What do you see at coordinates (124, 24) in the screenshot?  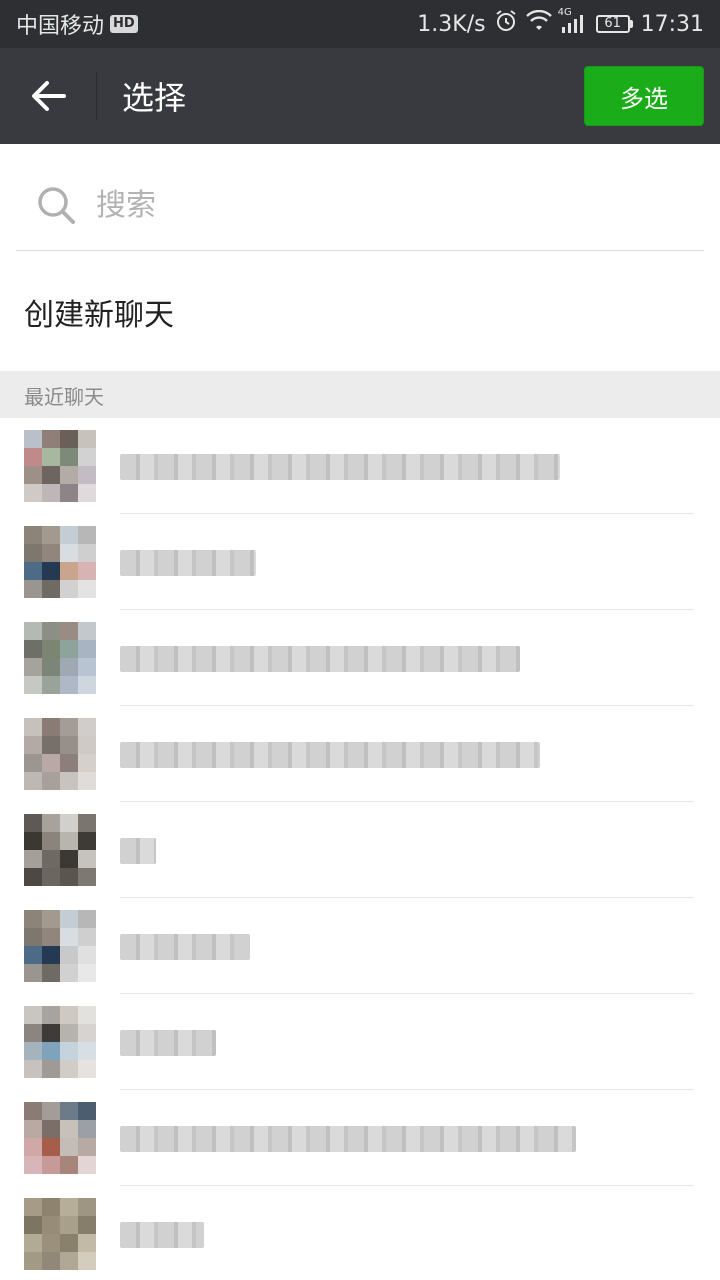 I see `hd-badge: HD` at bounding box center [124, 24].